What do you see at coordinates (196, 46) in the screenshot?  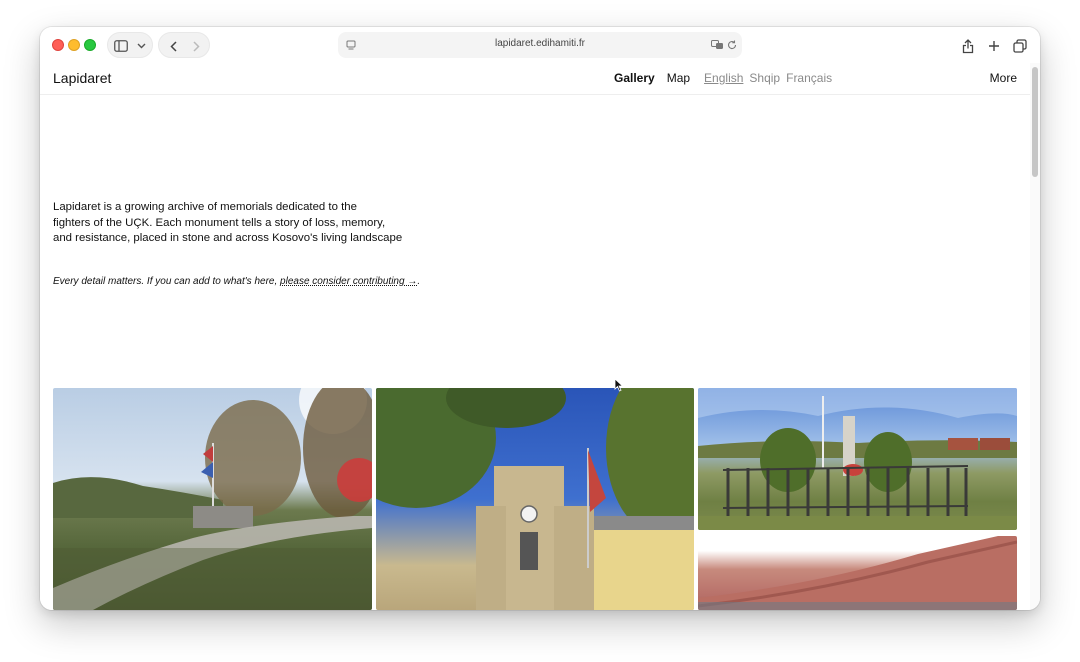 I see `forward-icon` at bounding box center [196, 46].